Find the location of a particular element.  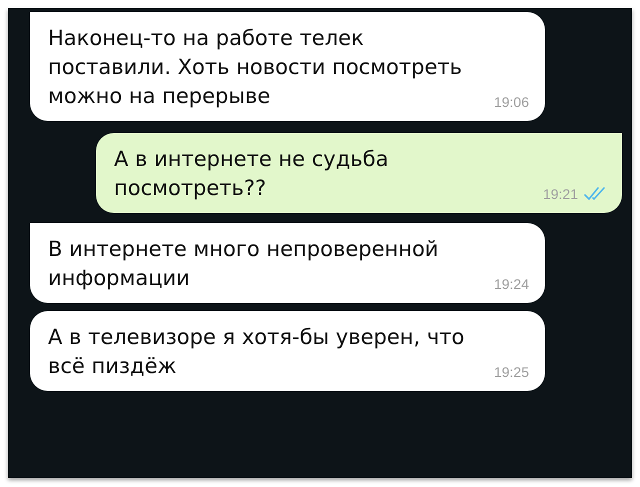

message-time: 19:21 is located at coordinates (560, 194).